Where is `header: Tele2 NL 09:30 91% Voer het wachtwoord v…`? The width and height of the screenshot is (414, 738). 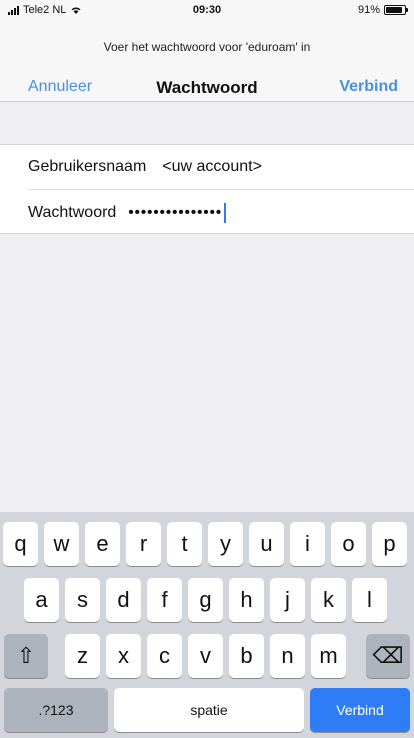 header: Tele2 NL 09:30 91% Voer het wachtwoord v… is located at coordinates (207, 51).